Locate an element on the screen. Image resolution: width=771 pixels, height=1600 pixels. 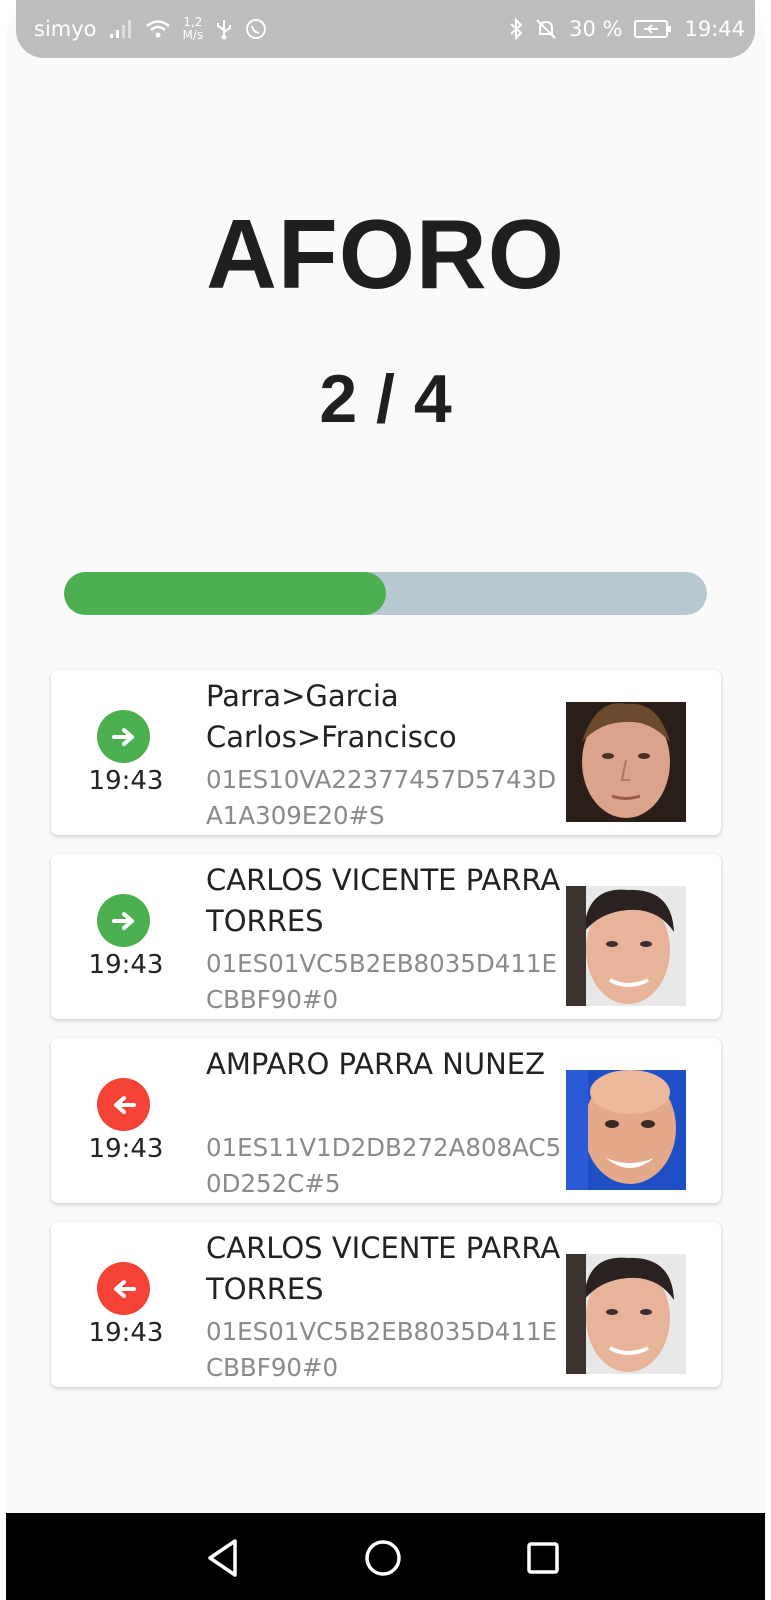
speed-unit: M/s is located at coordinates (193, 35).